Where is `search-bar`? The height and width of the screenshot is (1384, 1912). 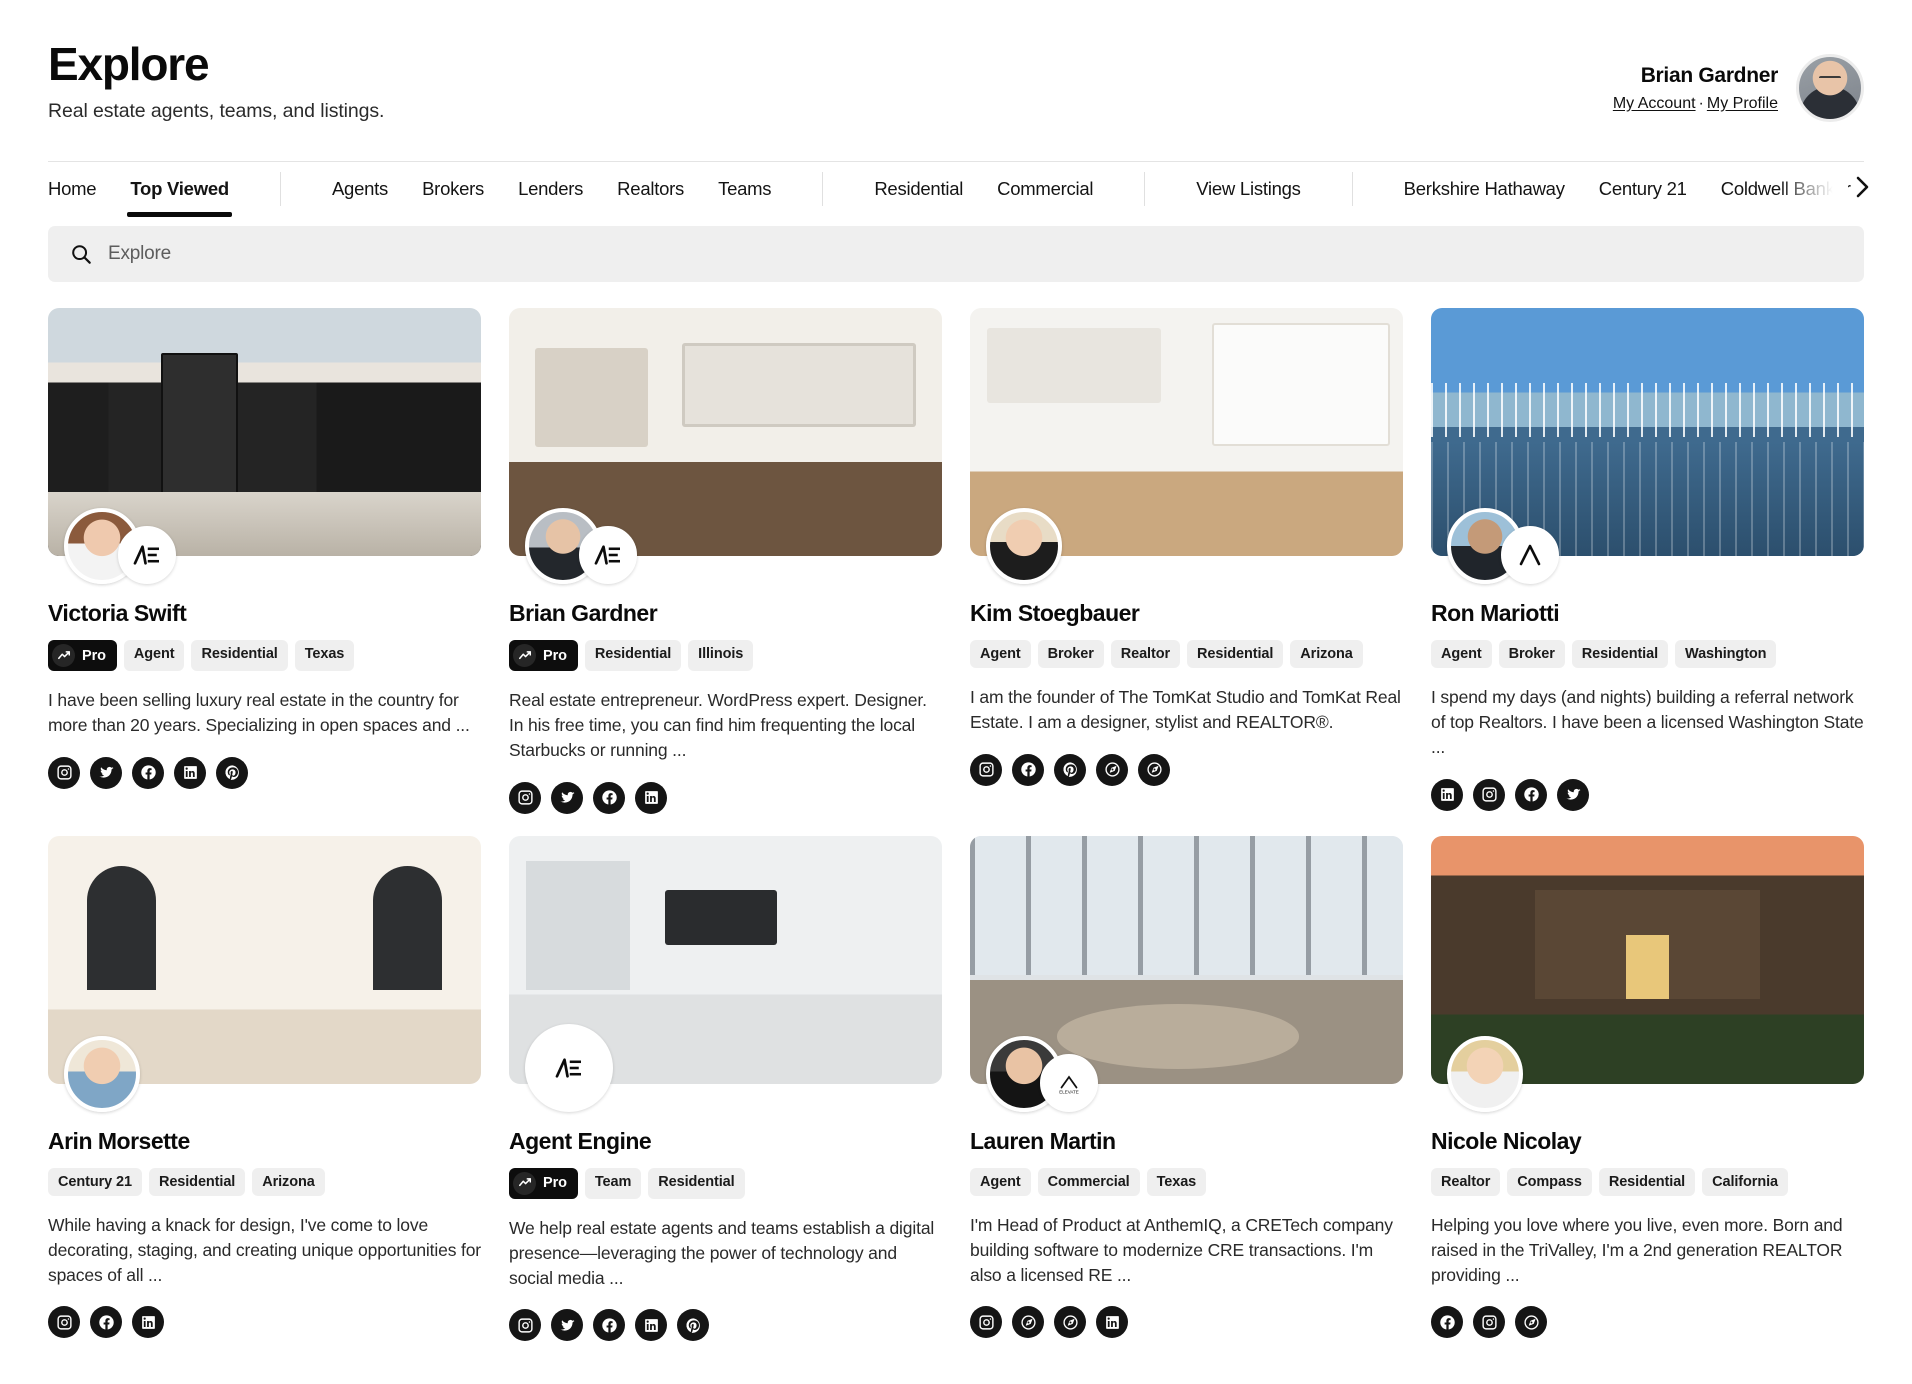 search-bar is located at coordinates (956, 254).